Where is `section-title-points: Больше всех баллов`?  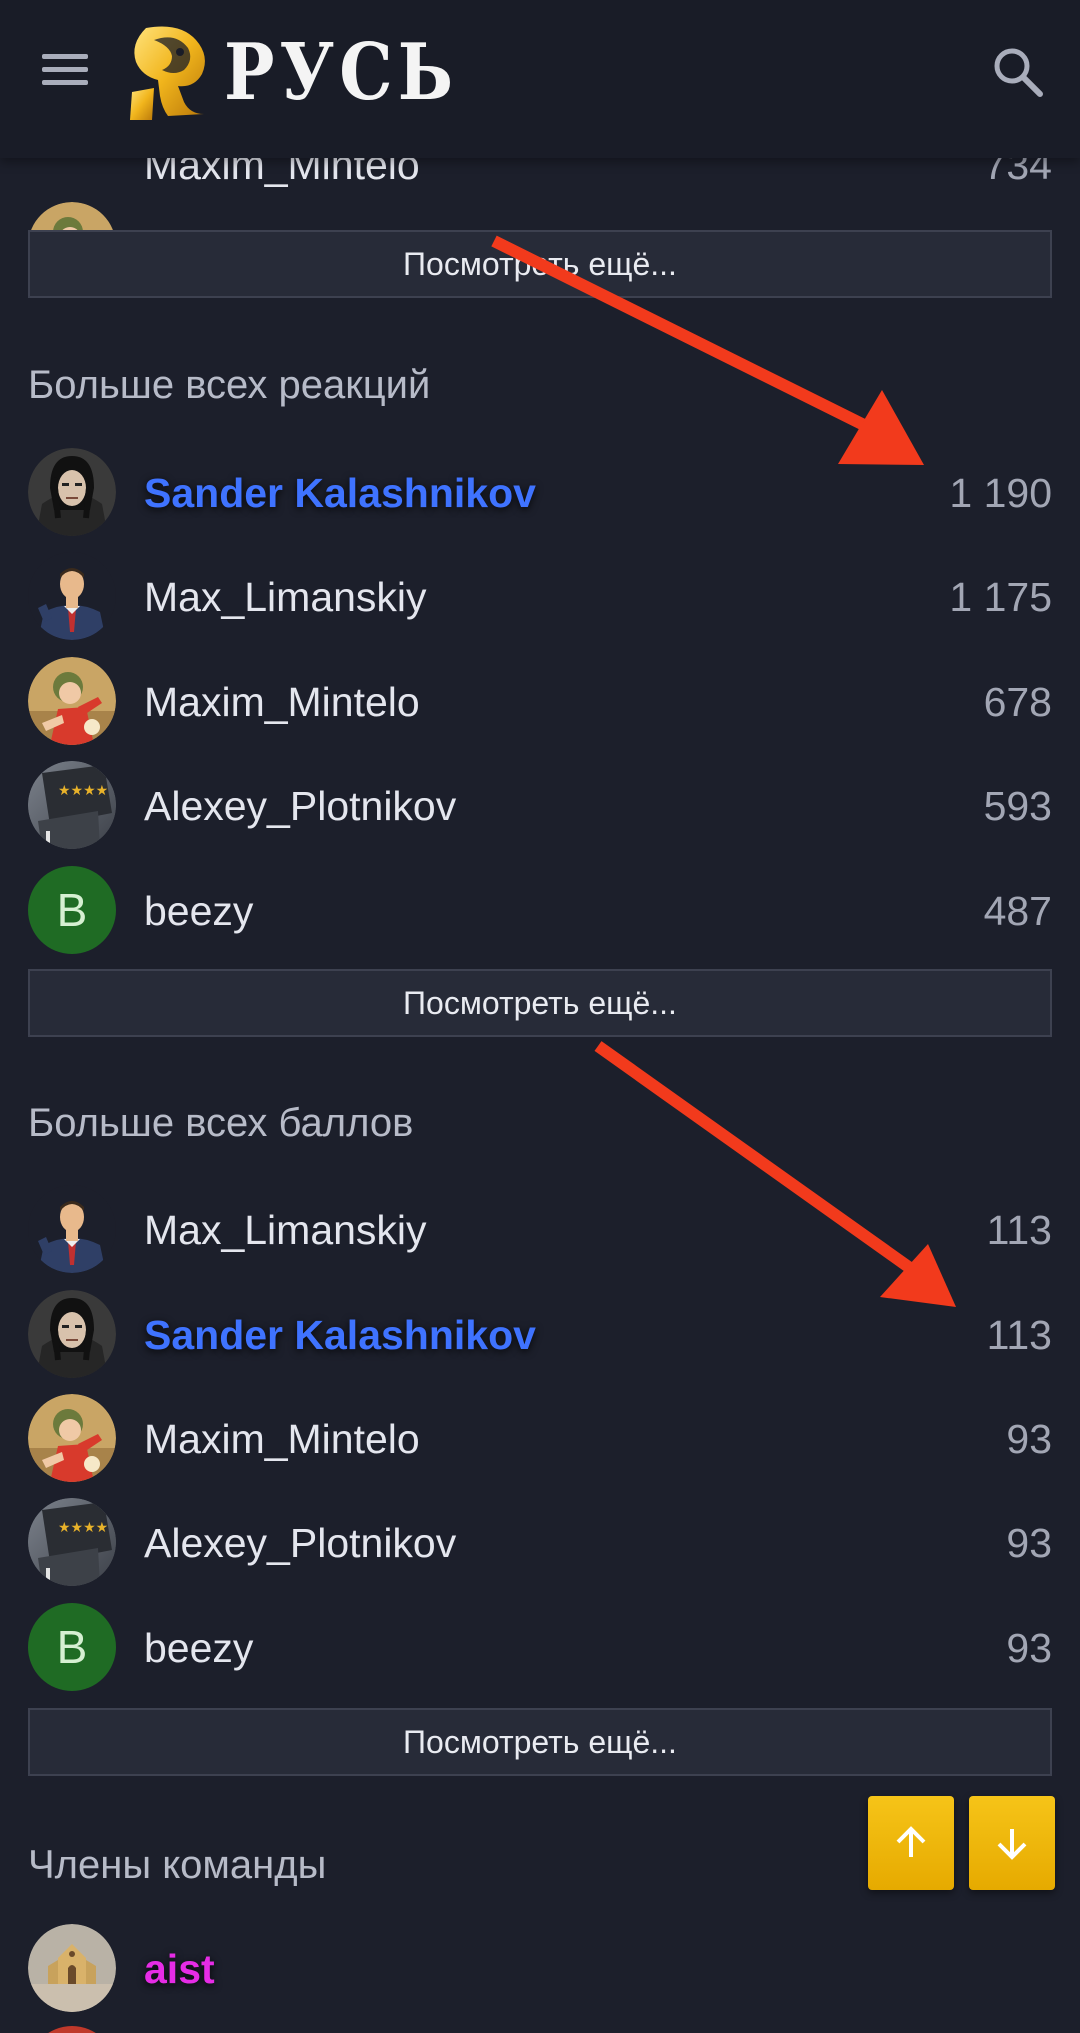
section-title-points: Больше всех баллов is located at coordinates (221, 1123).